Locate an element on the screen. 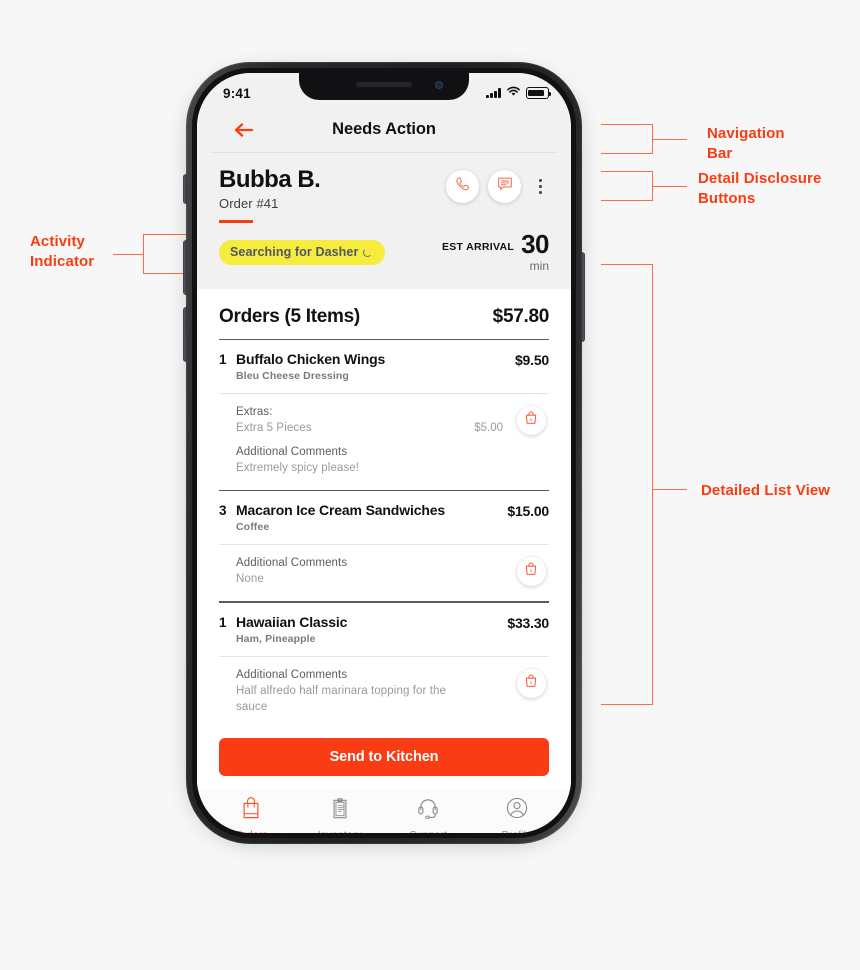  power-button is located at coordinates (583, 297).